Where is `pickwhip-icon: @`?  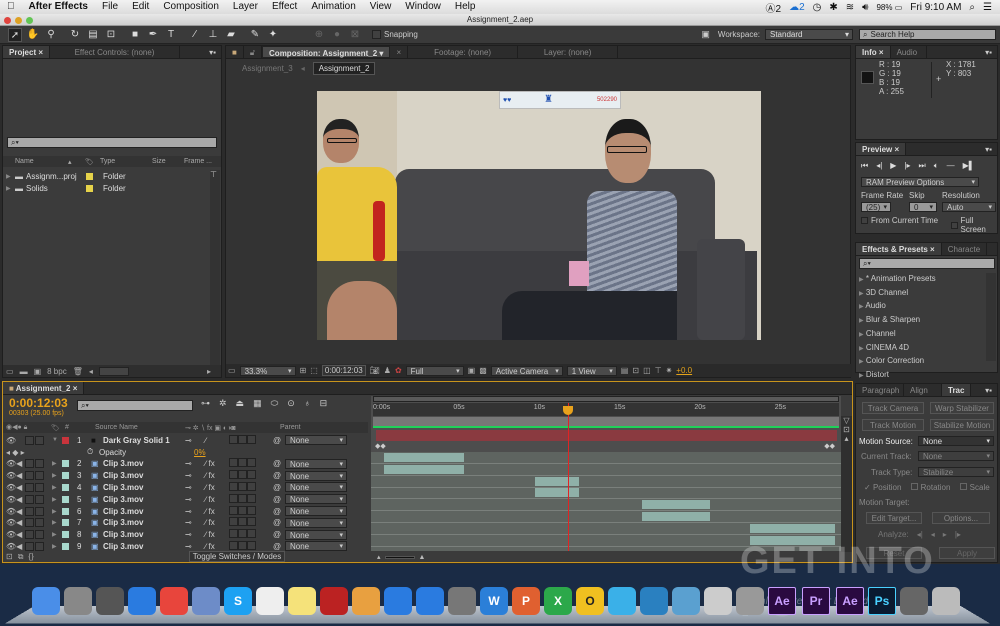 pickwhip-icon: @ is located at coordinates (279, 463).